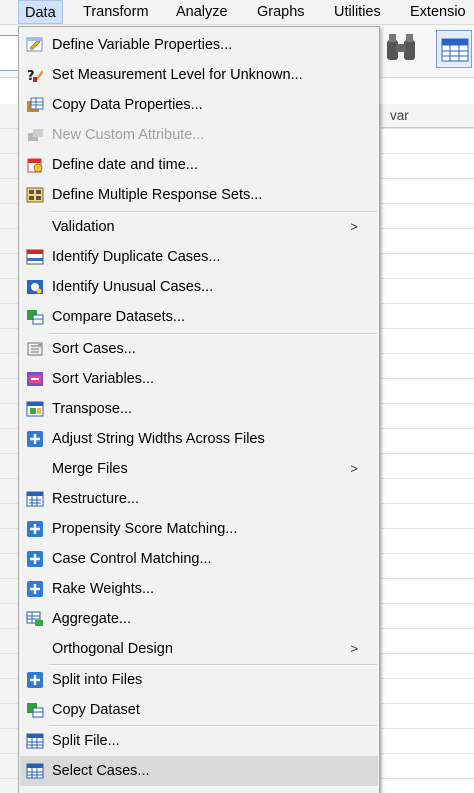 The width and height of the screenshot is (474, 793). What do you see at coordinates (199, 227) in the screenshot?
I see `menu-item-validation: Validation >` at bounding box center [199, 227].